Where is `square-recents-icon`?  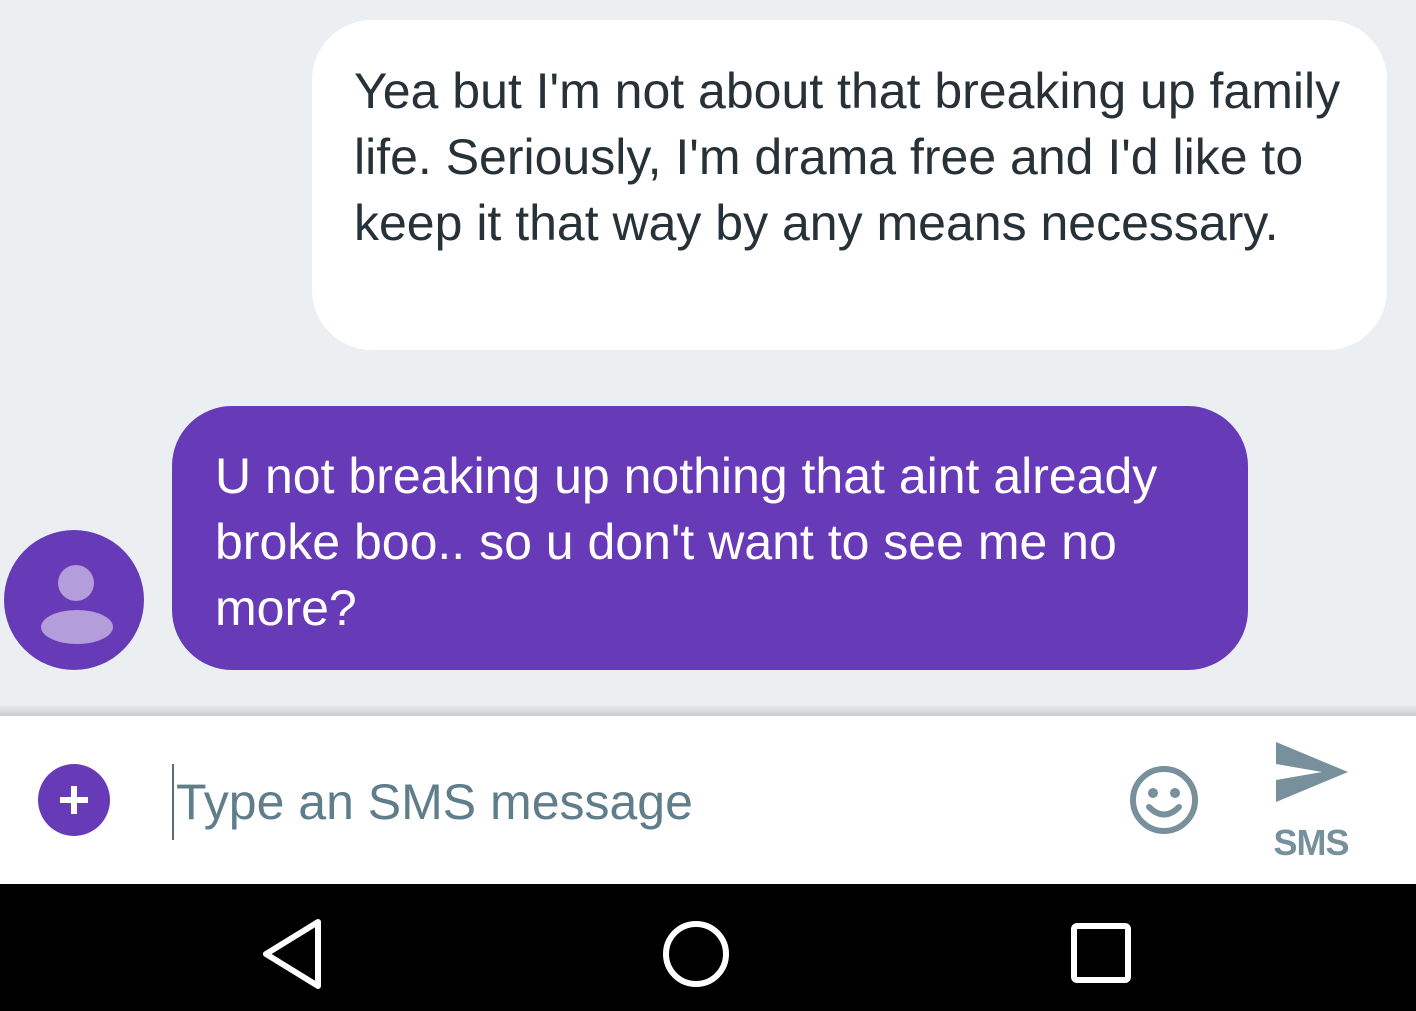 square-recents-icon is located at coordinates (1101, 953).